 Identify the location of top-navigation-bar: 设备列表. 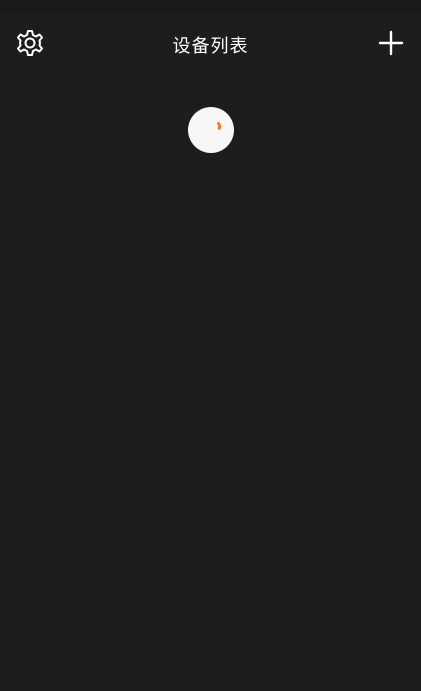
(210, 45).